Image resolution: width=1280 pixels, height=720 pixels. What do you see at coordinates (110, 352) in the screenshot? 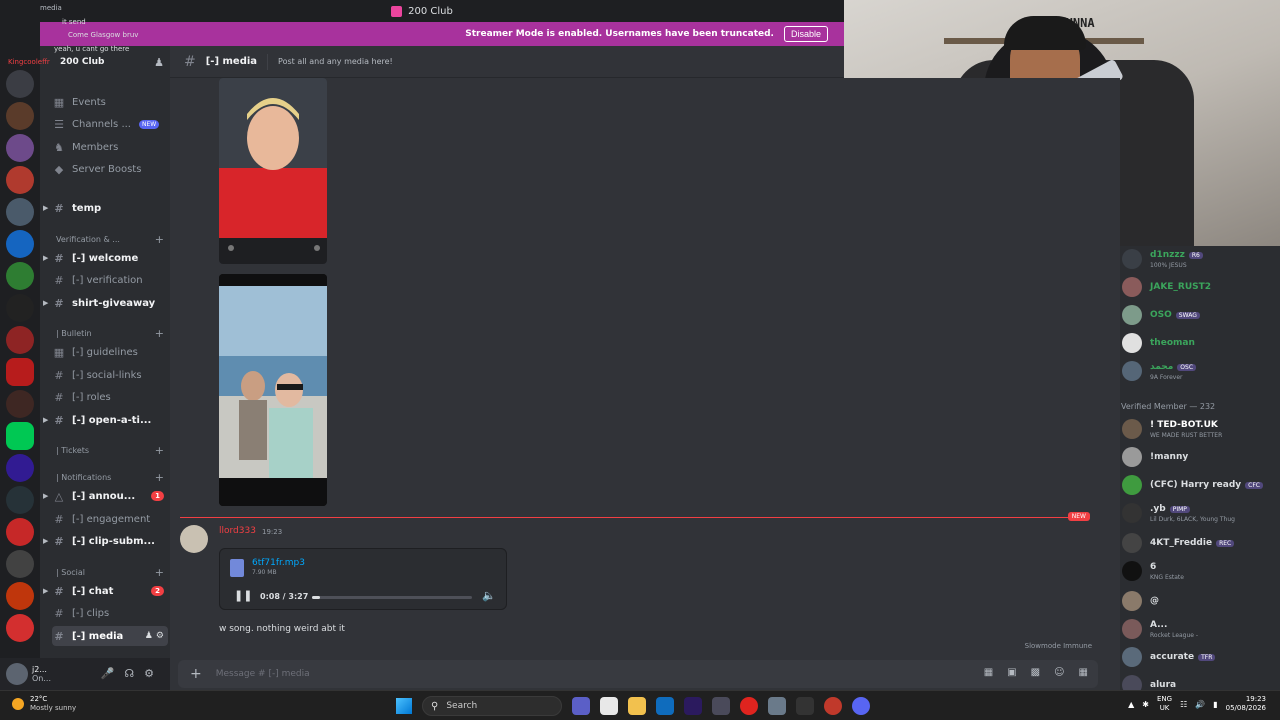
I see `channel-guidelines: ▦ [-] guidelines` at bounding box center [110, 352].